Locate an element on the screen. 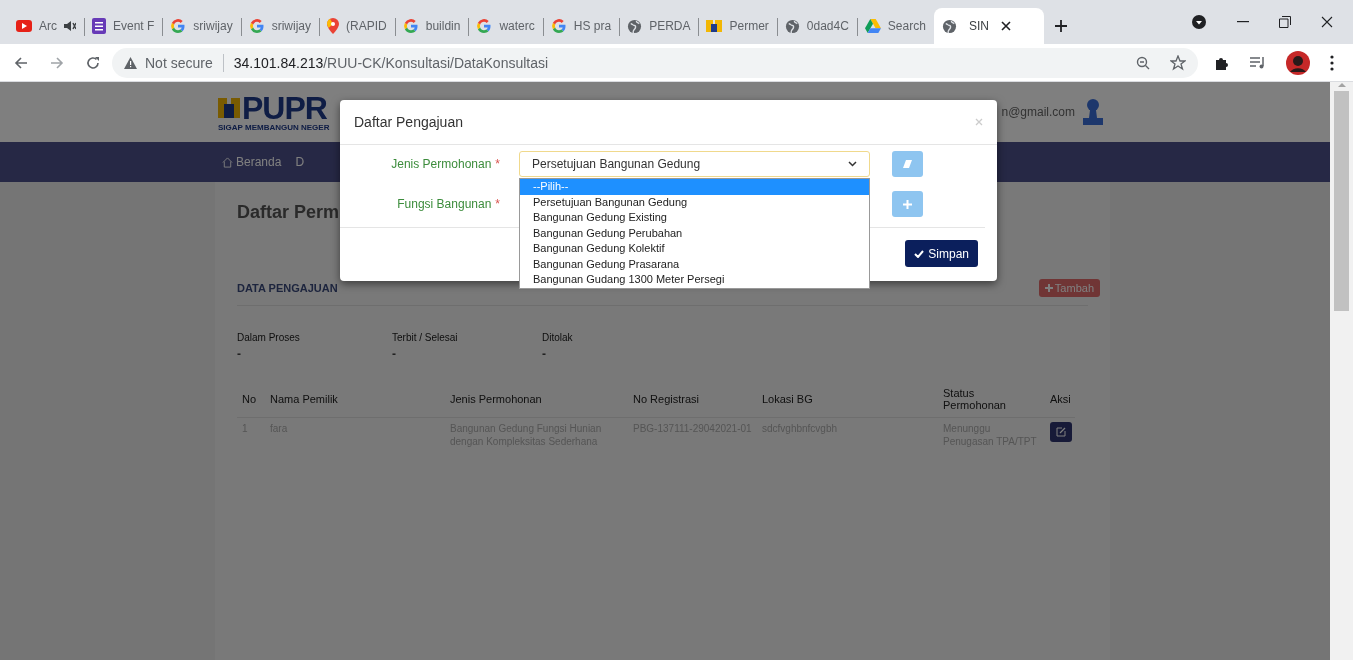 The height and width of the screenshot is (660, 1353). logo-text: PUPR is located at coordinates (284, 107).